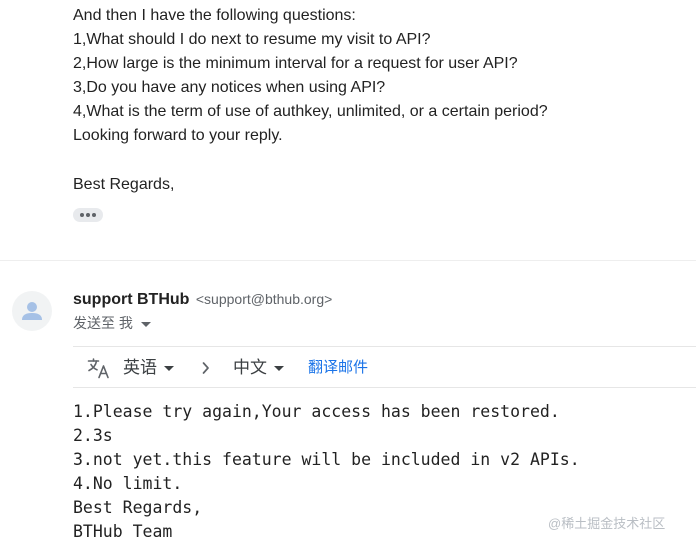  Describe the element at coordinates (214, 15) in the screenshot. I see `message-line: And then I have the following questions:` at that location.